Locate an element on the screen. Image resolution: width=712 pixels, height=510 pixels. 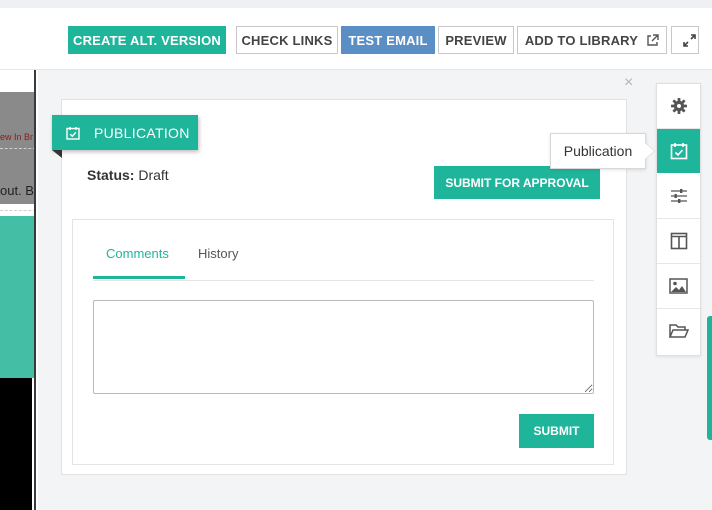
sidebar-item-adjustments is located at coordinates (678, 196).